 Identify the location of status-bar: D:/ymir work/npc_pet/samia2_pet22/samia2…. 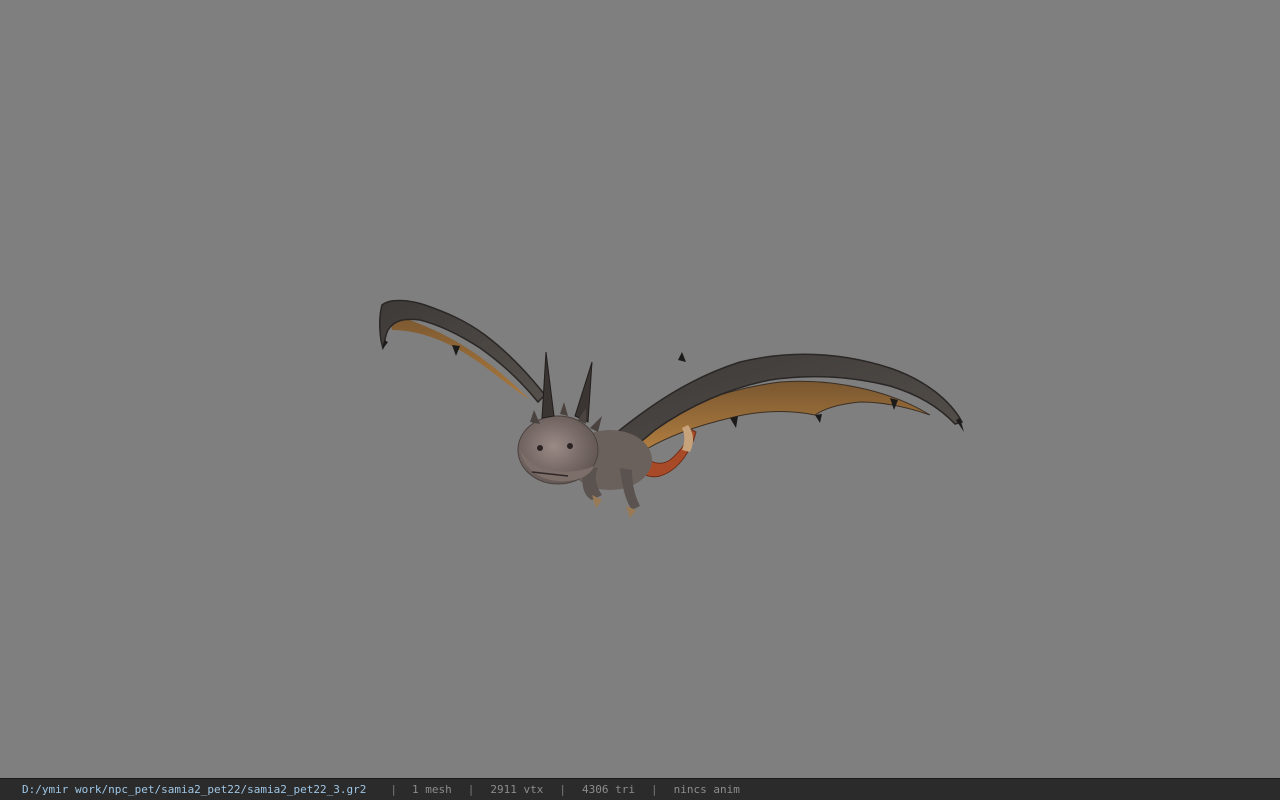
(640, 789).